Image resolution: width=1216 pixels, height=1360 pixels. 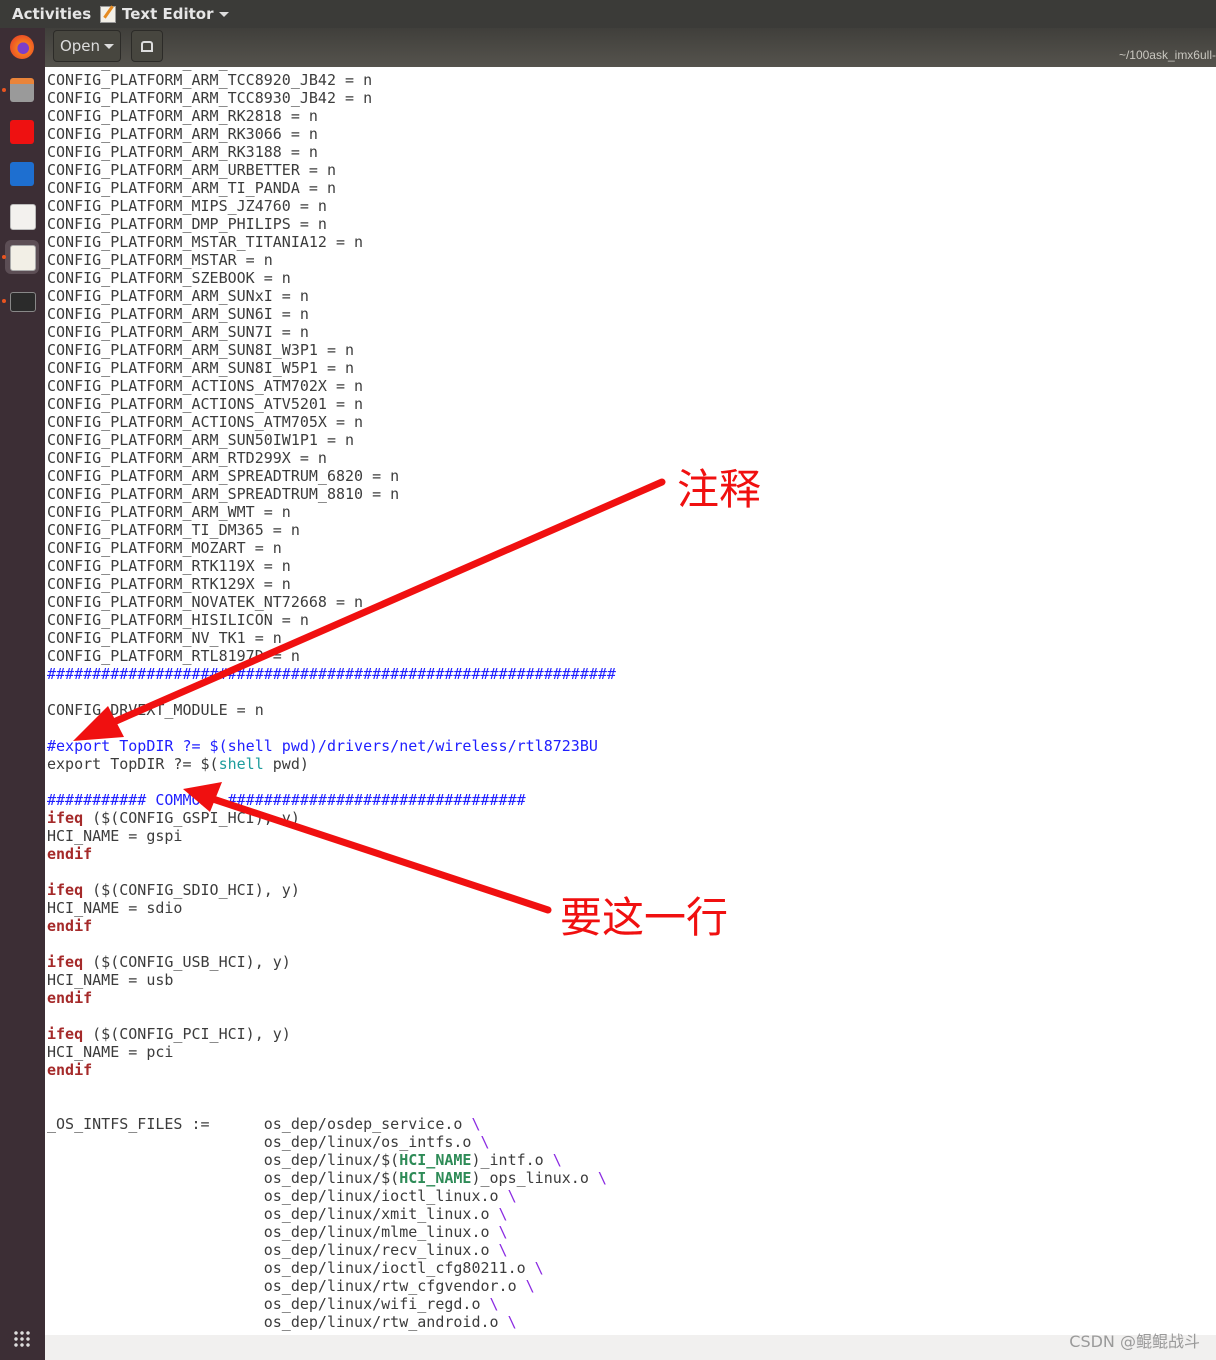 What do you see at coordinates (331, 764) in the screenshot?
I see `code-line: export TopDIR ?= $(shell pwd)` at bounding box center [331, 764].